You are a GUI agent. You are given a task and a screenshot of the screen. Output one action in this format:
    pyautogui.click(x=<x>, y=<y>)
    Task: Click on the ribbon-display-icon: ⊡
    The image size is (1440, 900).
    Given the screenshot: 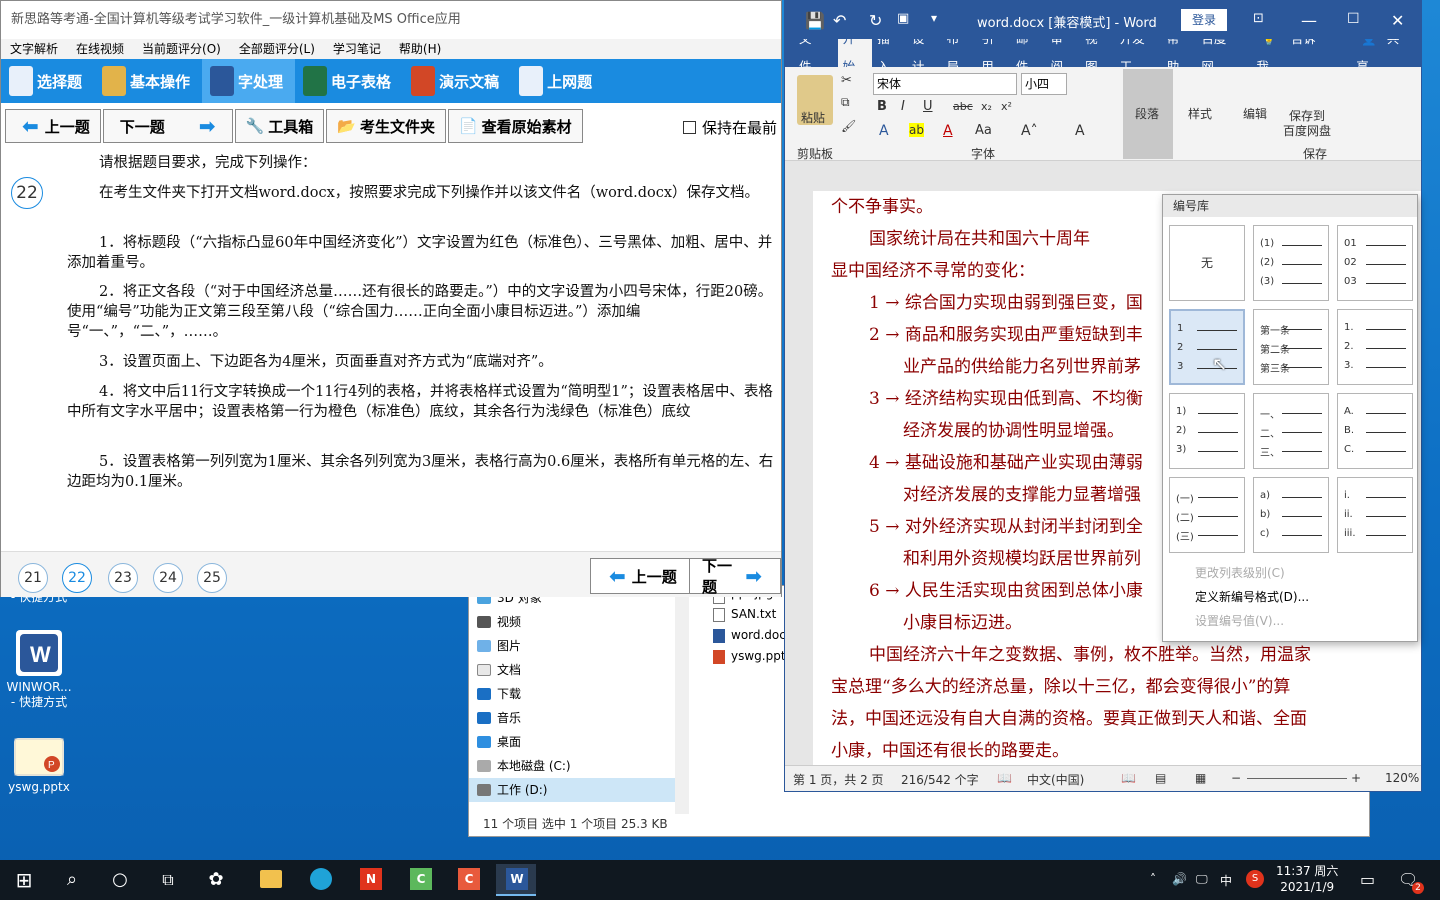 What is the action you would take?
    pyautogui.click(x=1258, y=18)
    